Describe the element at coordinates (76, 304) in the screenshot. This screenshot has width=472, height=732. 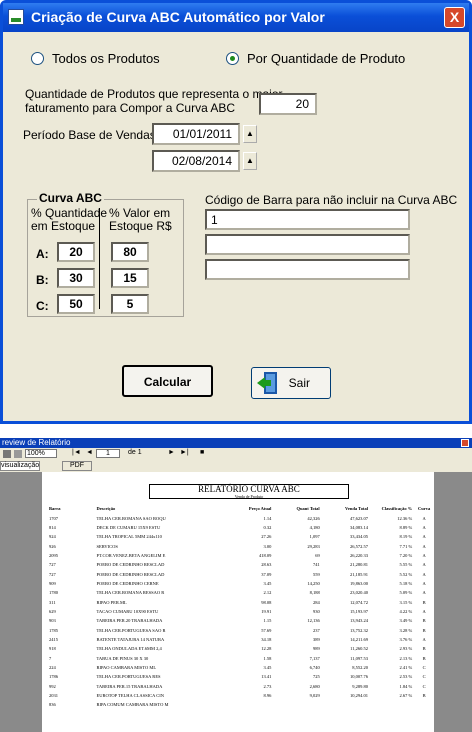
I see `row-c-qty: 50` at that location.